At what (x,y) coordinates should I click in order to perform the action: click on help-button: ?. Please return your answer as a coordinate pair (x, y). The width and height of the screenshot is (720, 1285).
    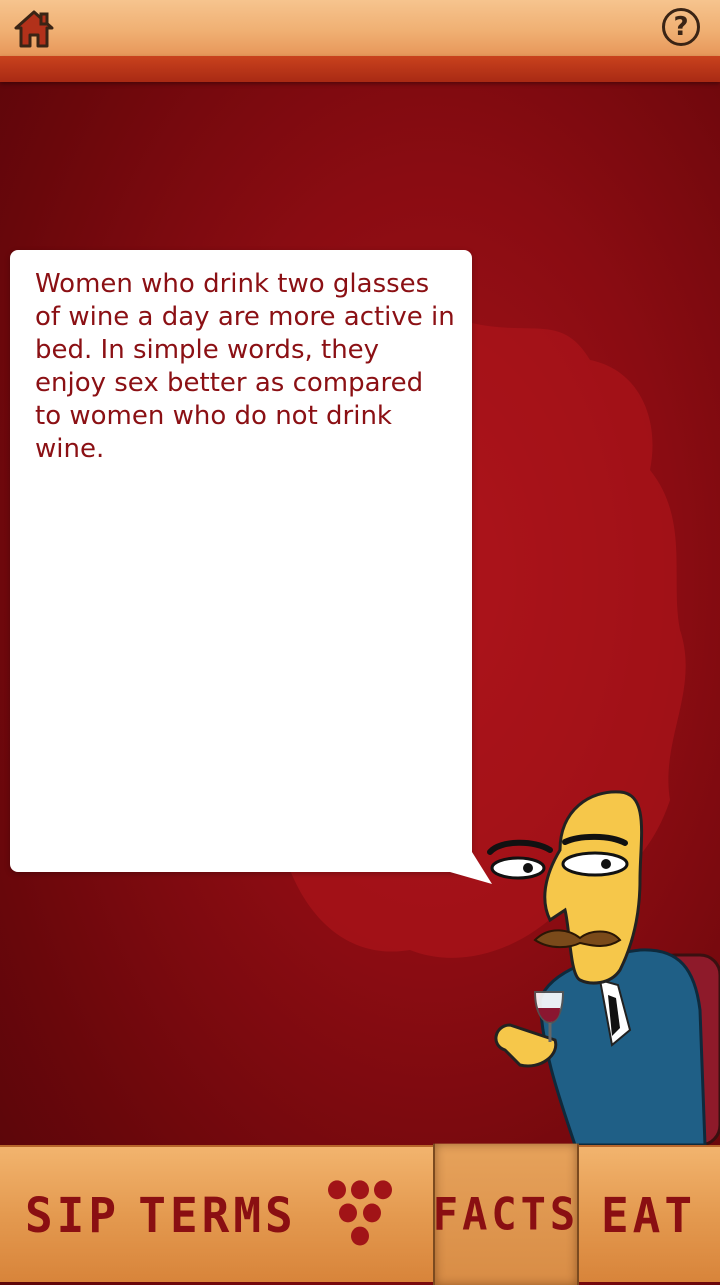
    Looking at the image, I should click on (684, 30).